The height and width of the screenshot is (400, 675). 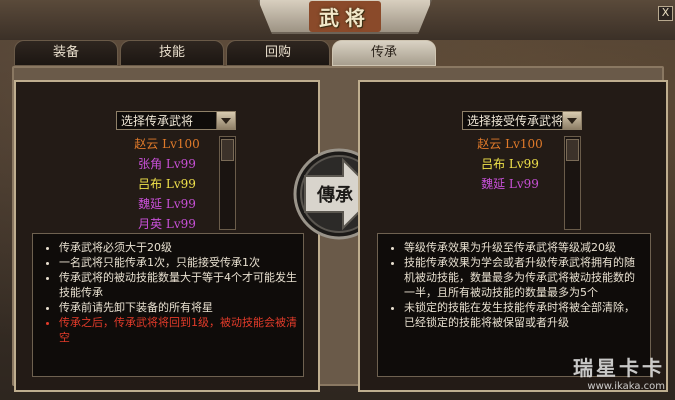 I want to click on source-list-scrollbar, so click(x=227, y=183).